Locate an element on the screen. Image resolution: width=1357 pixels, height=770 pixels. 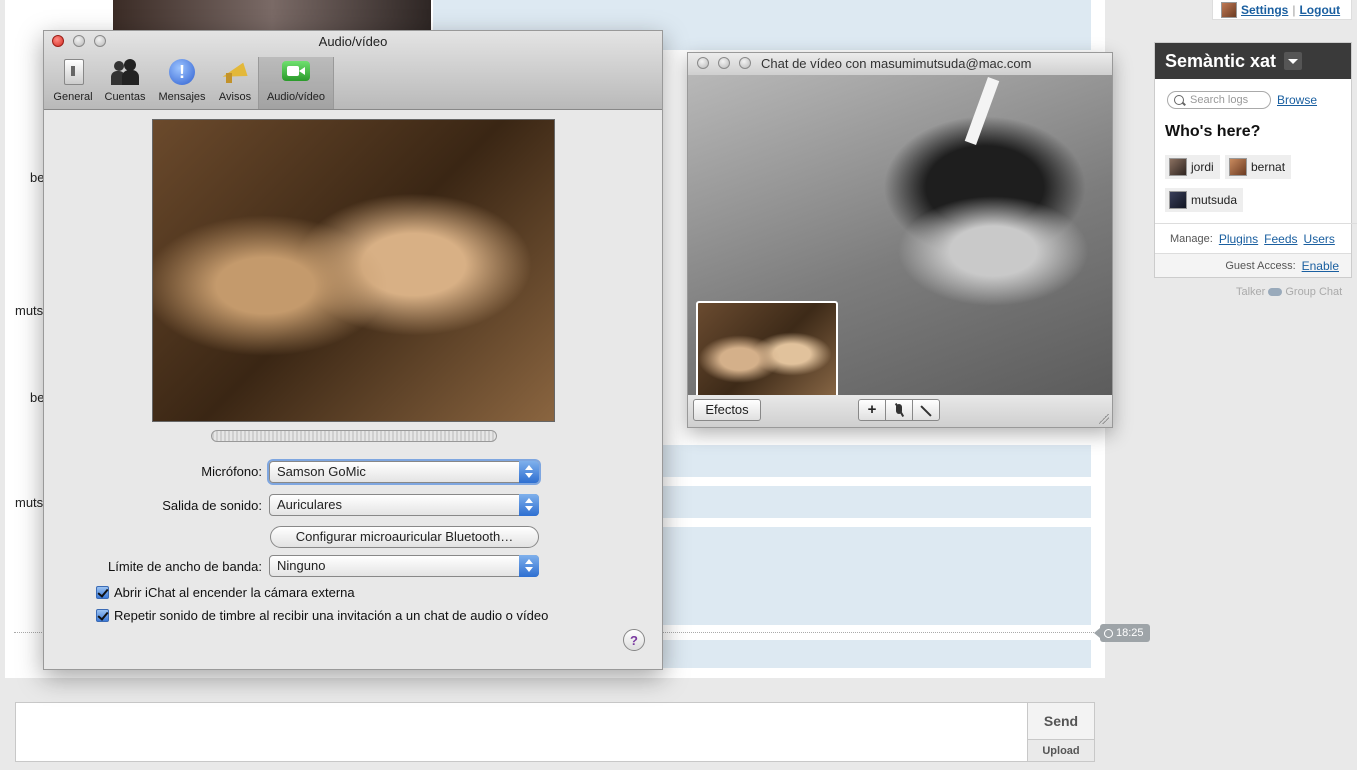
upload-button: Upload is located at coordinates (1061, 751).